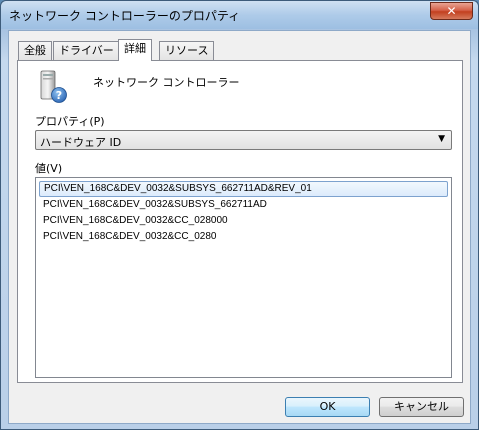 Image resolution: width=479 pixels, height=430 pixels. What do you see at coordinates (243, 140) in the screenshot?
I see `property-dropdown: ハードウェア ID ▼` at bounding box center [243, 140].